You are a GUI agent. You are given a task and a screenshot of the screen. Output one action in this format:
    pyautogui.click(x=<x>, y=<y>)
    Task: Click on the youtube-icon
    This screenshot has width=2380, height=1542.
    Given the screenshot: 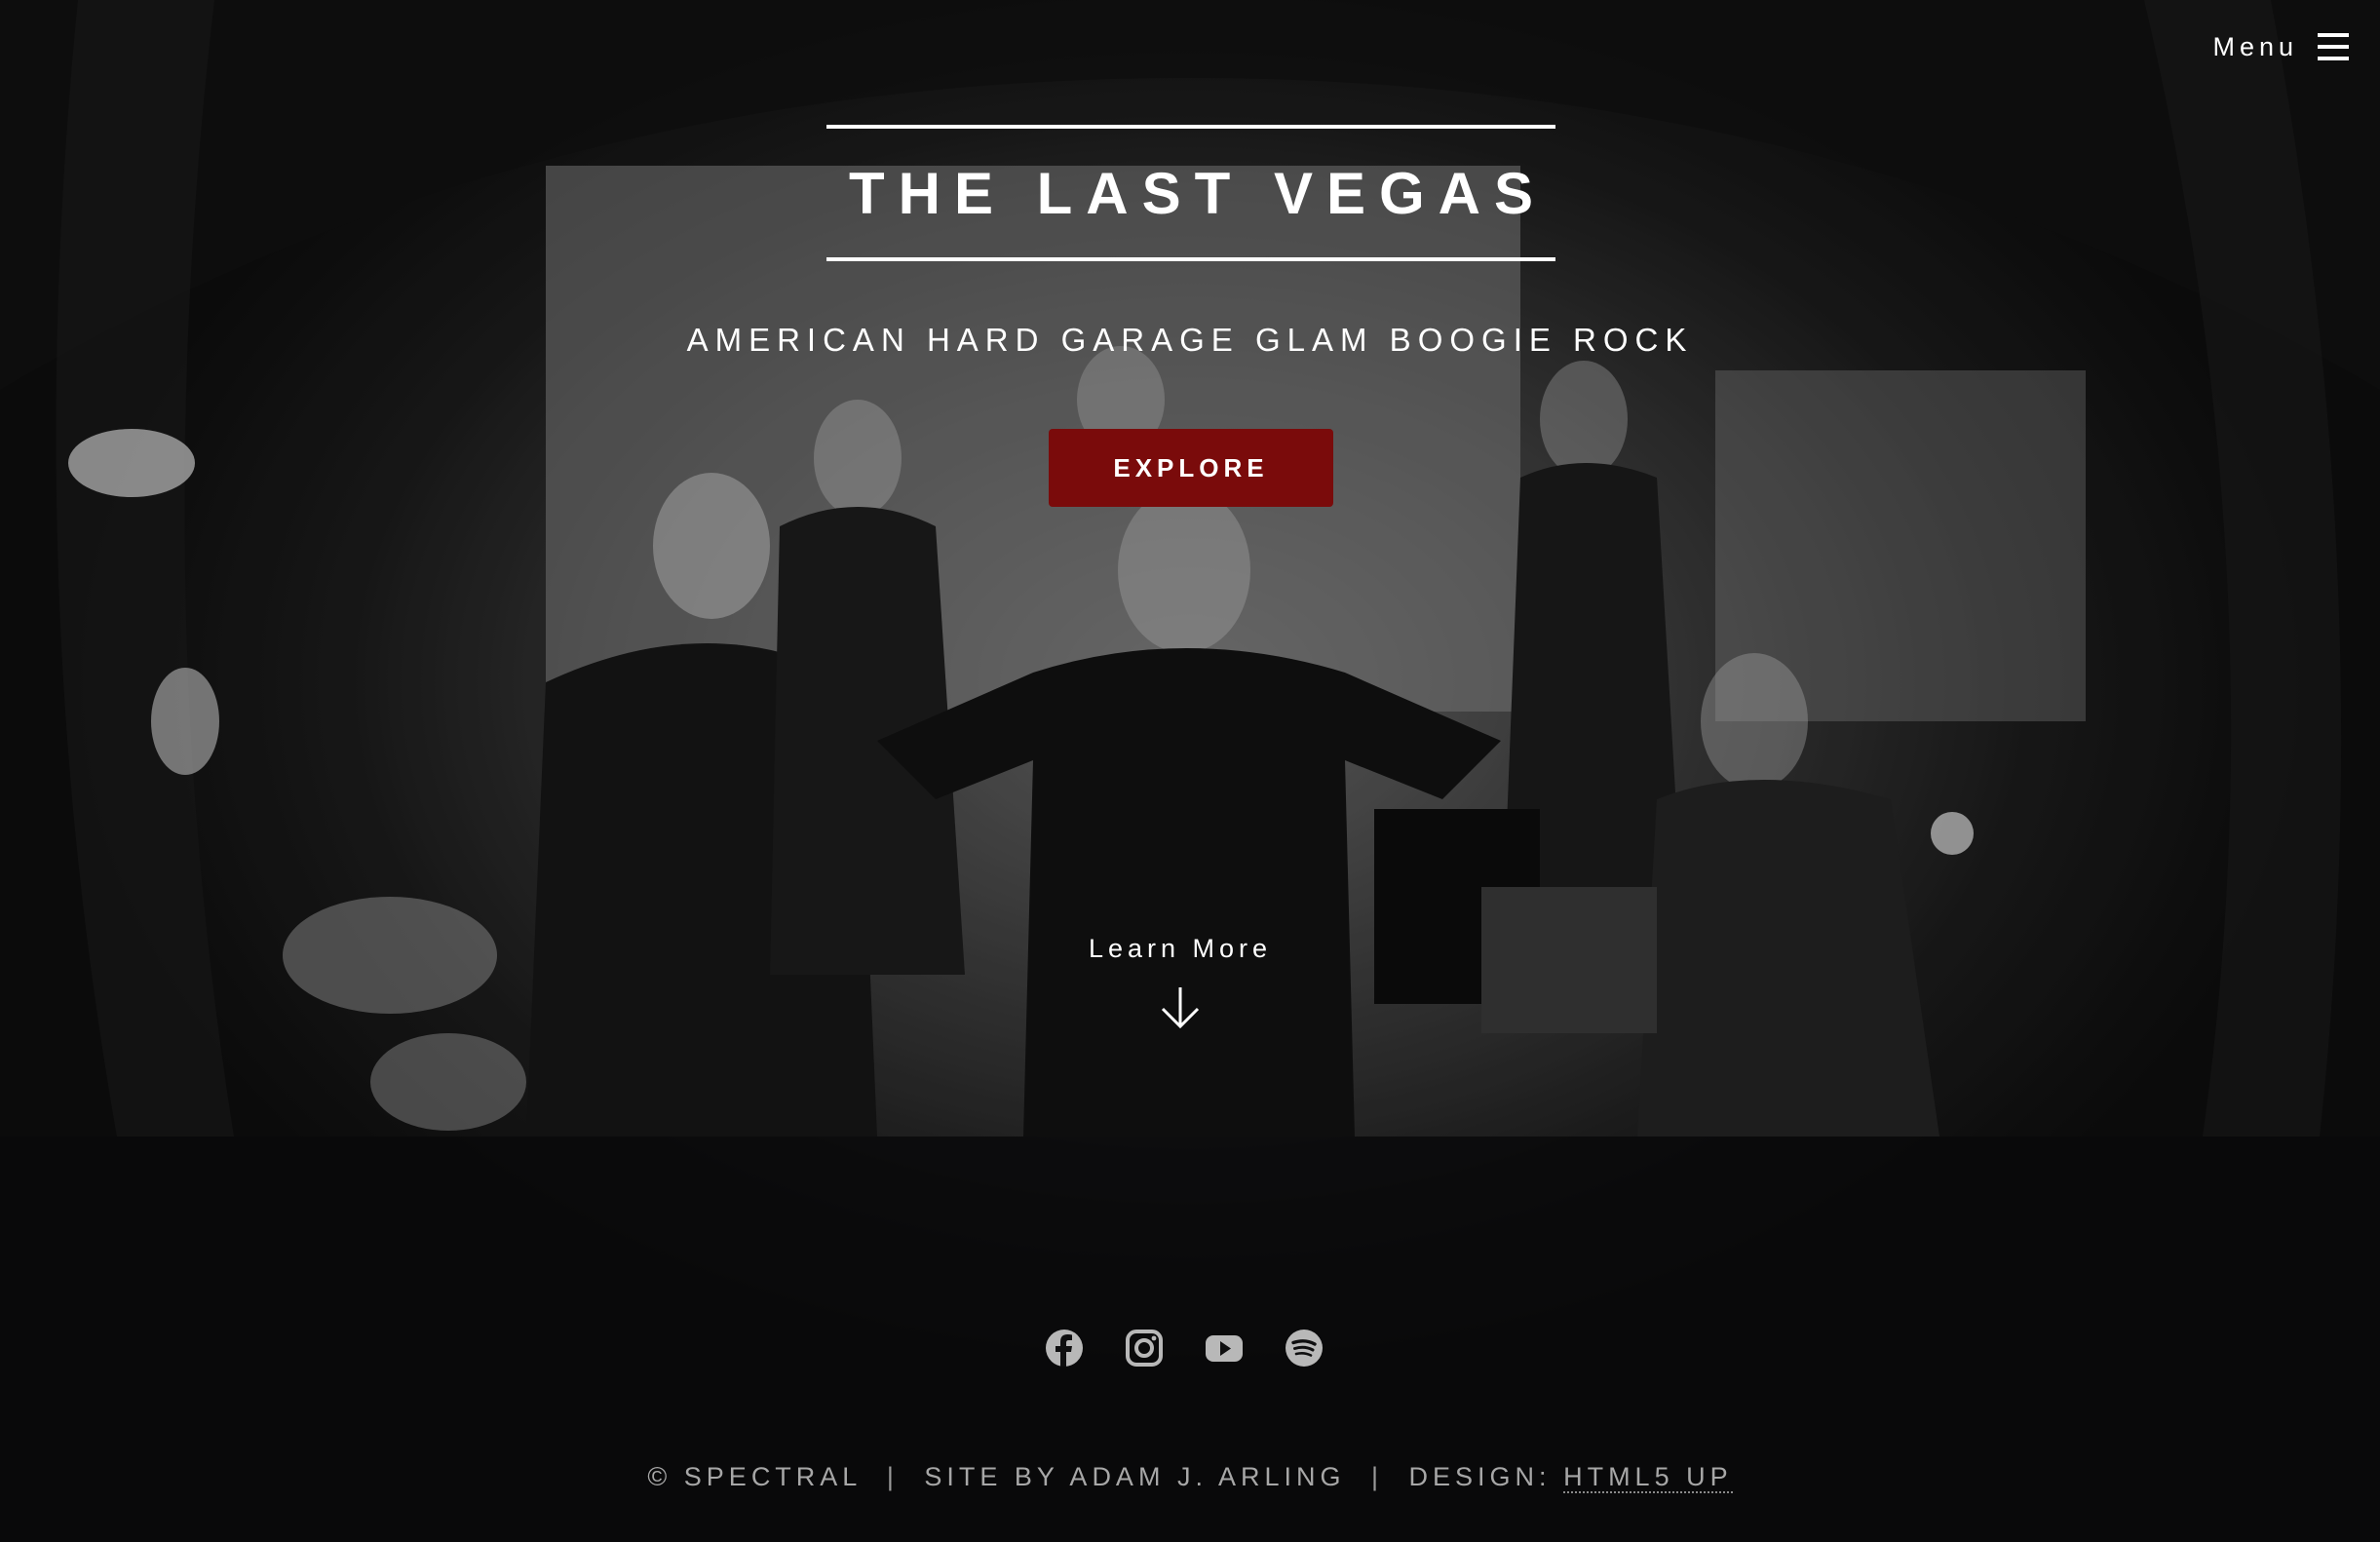 What is the action you would take?
    pyautogui.click(x=1224, y=1348)
    